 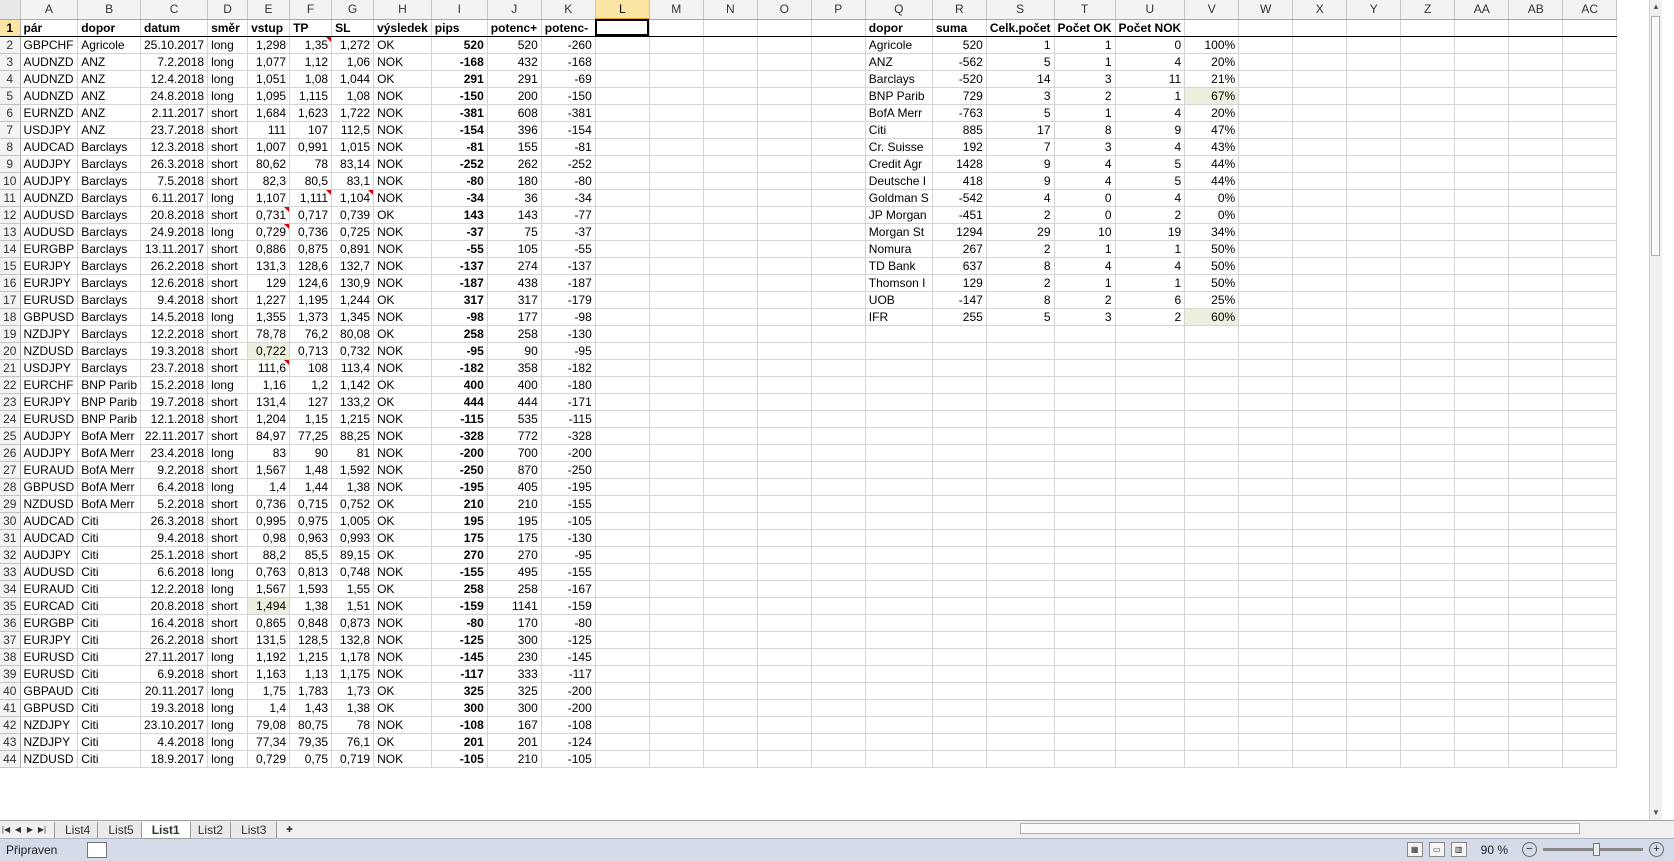 What do you see at coordinates (899, 181) in the screenshot?
I see `cell: Deutsche I` at bounding box center [899, 181].